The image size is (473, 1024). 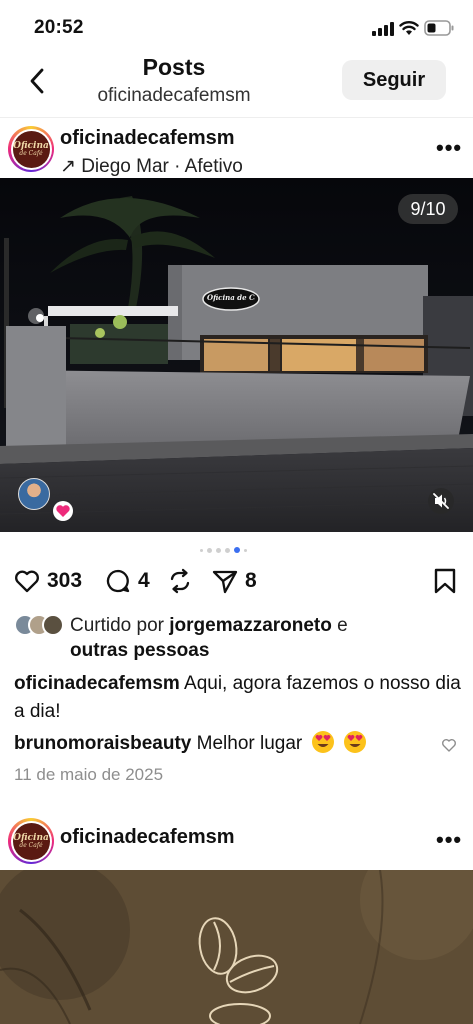 What do you see at coordinates (174, 95) in the screenshot?
I see `page-subtitle: oficinadecafemsm` at bounding box center [174, 95].